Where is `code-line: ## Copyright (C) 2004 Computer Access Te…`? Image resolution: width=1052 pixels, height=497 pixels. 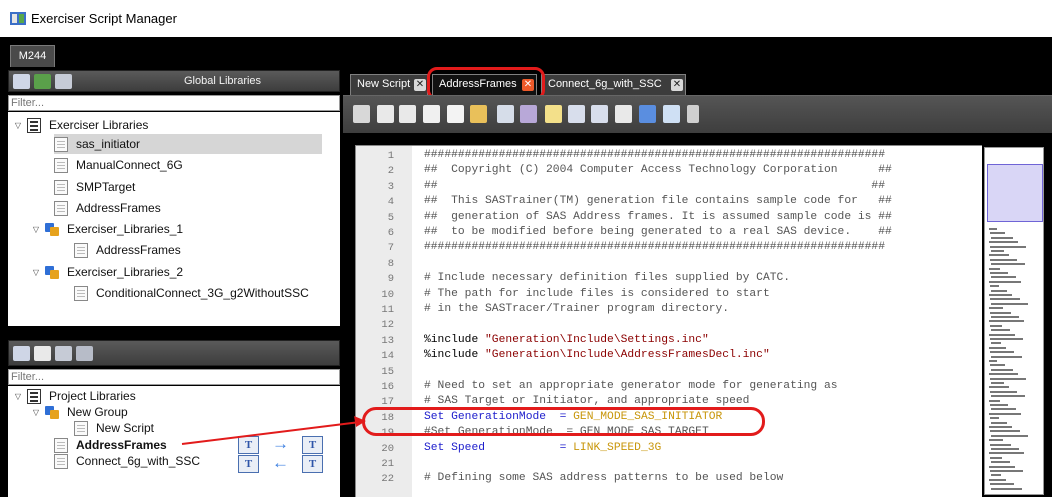 code-line: ## Copyright (C) 2004 Computer Access Te… is located at coordinates (658, 170).